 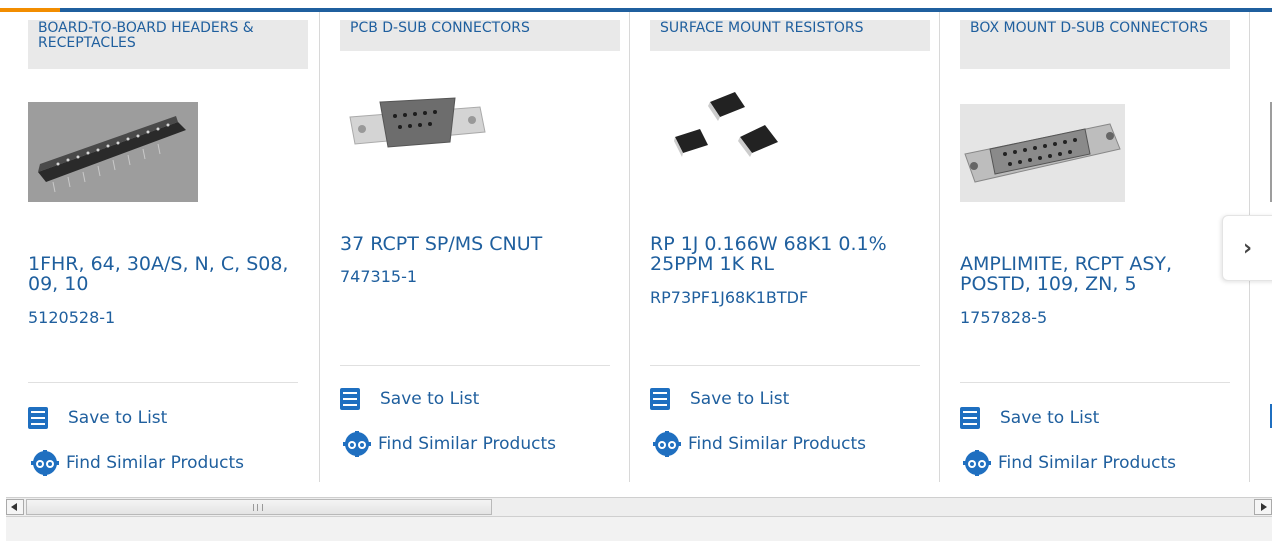 I want to click on scroll-right-arrow, so click(x=1263, y=507).